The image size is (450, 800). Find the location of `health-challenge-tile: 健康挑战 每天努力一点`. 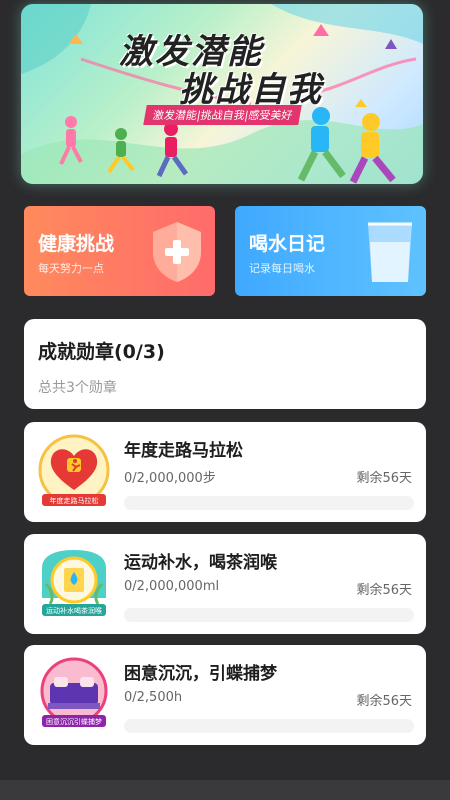

health-challenge-tile: 健康挑战 每天努力一点 is located at coordinates (119, 251).